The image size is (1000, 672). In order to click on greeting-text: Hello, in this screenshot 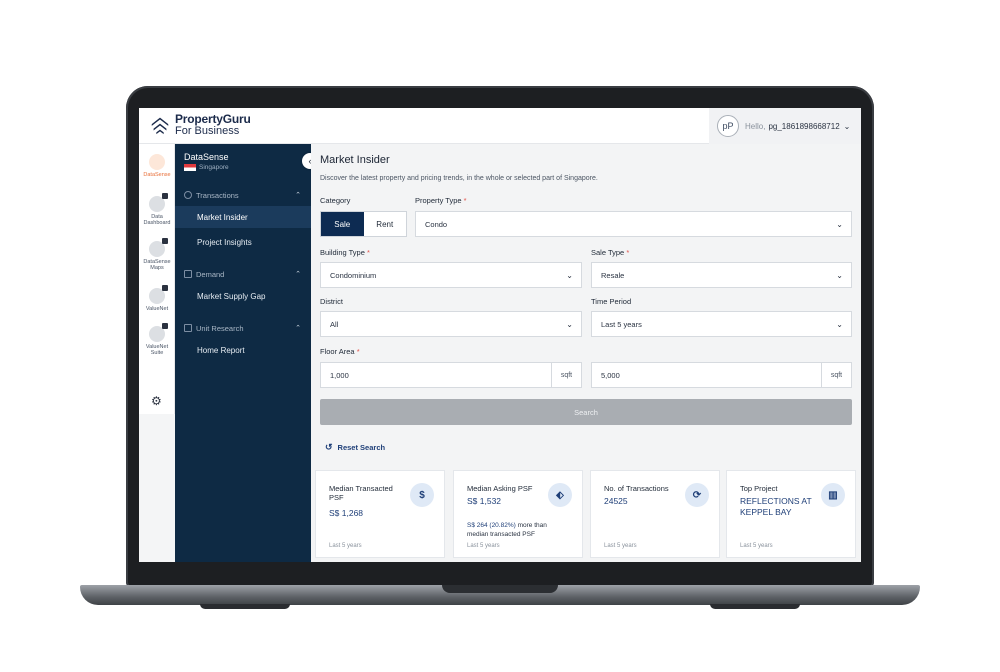, I will do `click(755, 126)`.